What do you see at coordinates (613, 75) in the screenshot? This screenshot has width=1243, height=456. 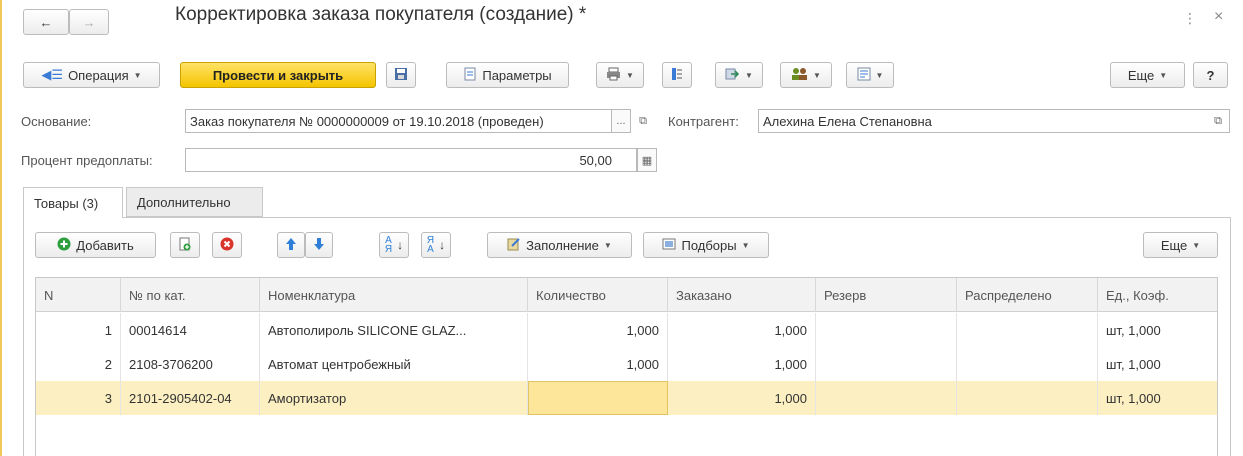 I see `printer-icon` at bounding box center [613, 75].